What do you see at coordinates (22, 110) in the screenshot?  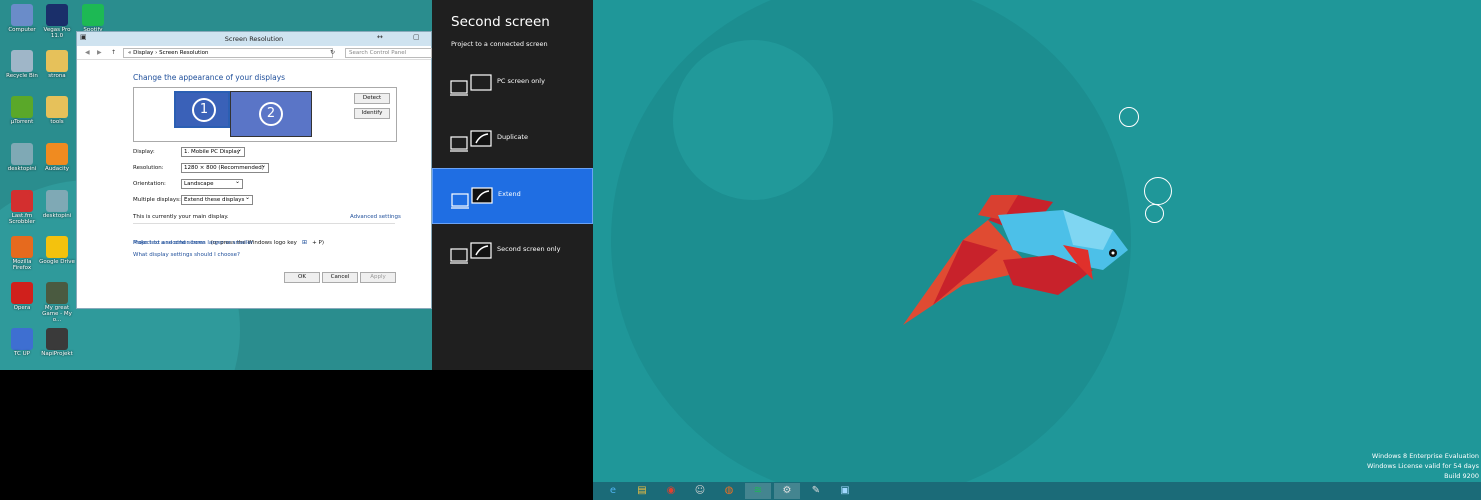 I see `desktop-icon: µTorrent` at bounding box center [22, 110].